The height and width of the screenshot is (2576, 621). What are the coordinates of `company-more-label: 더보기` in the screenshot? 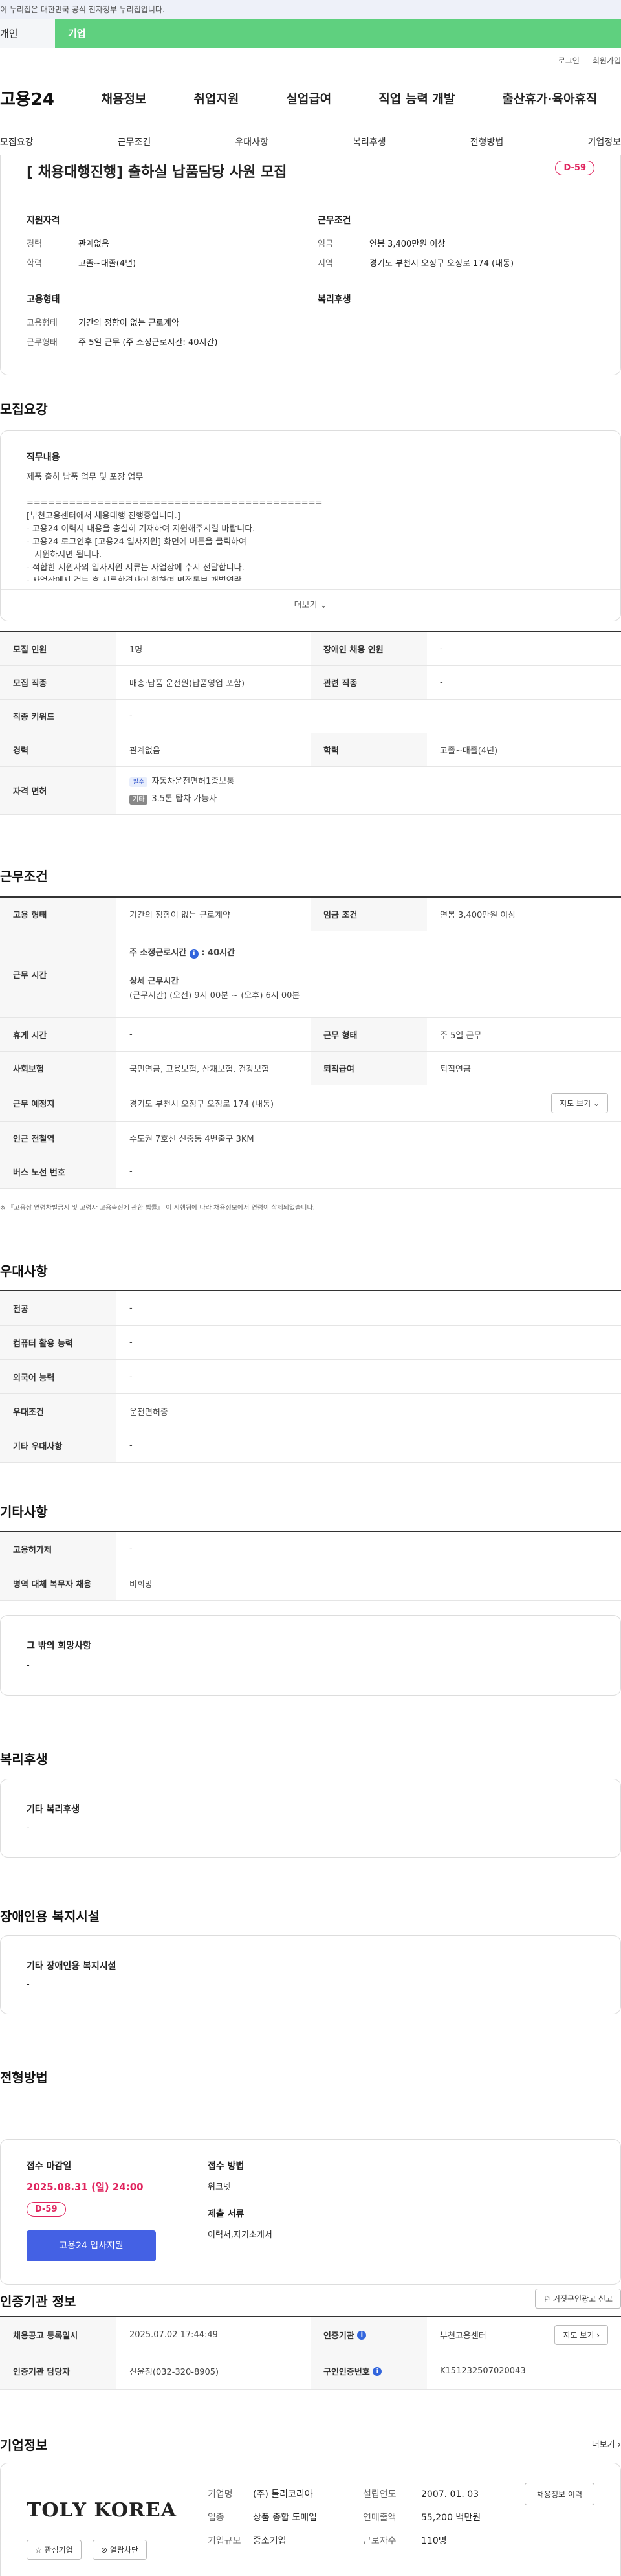 It's located at (603, 2445).